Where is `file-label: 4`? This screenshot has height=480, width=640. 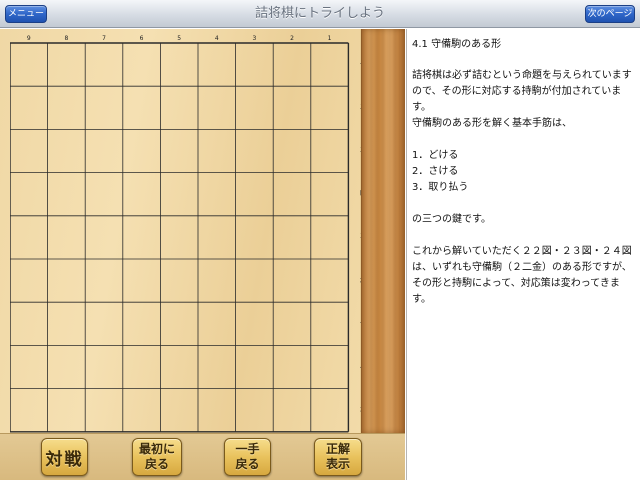 file-label: 4 is located at coordinates (216, 38).